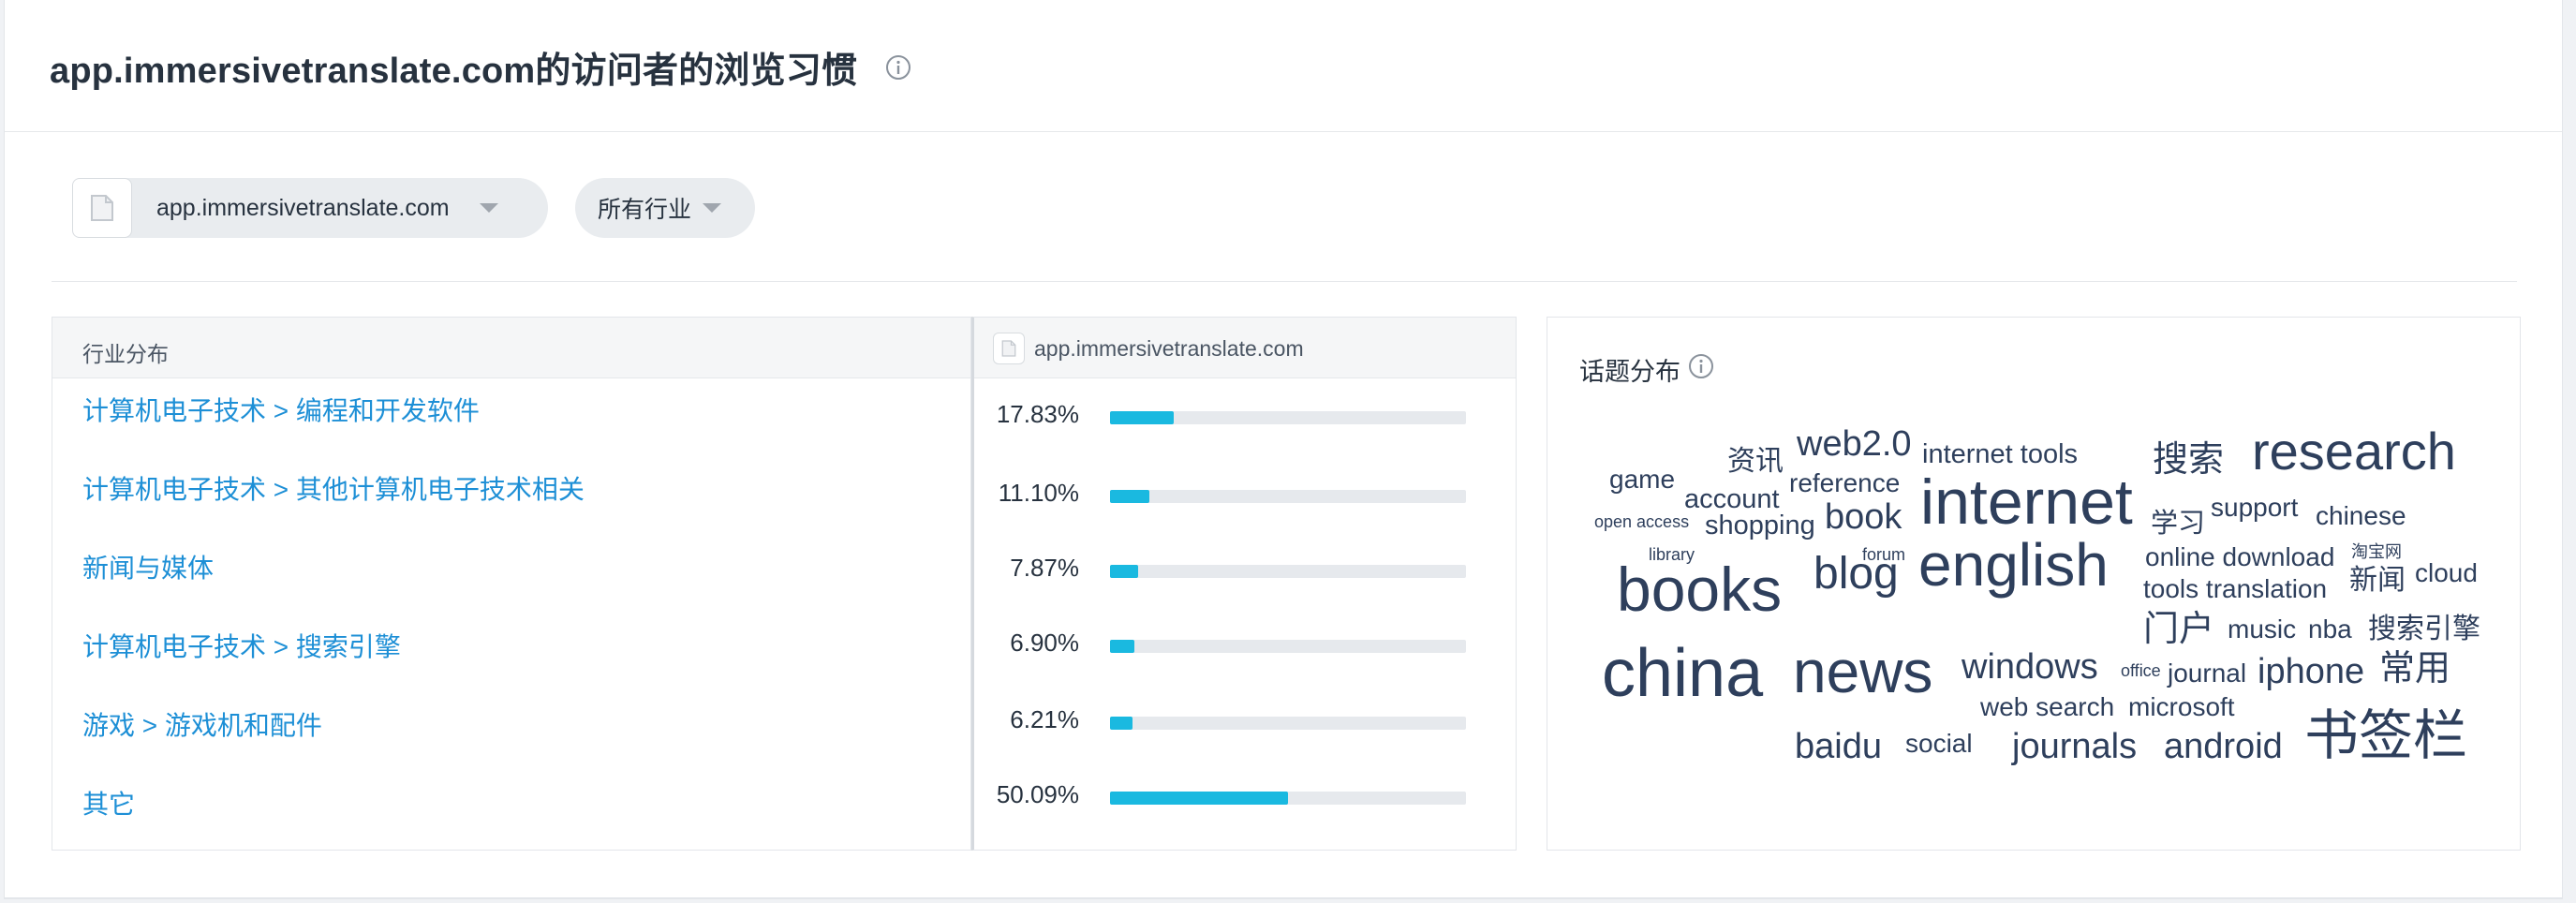 This screenshot has height=903, width=2576. What do you see at coordinates (109, 803) in the screenshot?
I see `industry-link: 其它` at bounding box center [109, 803].